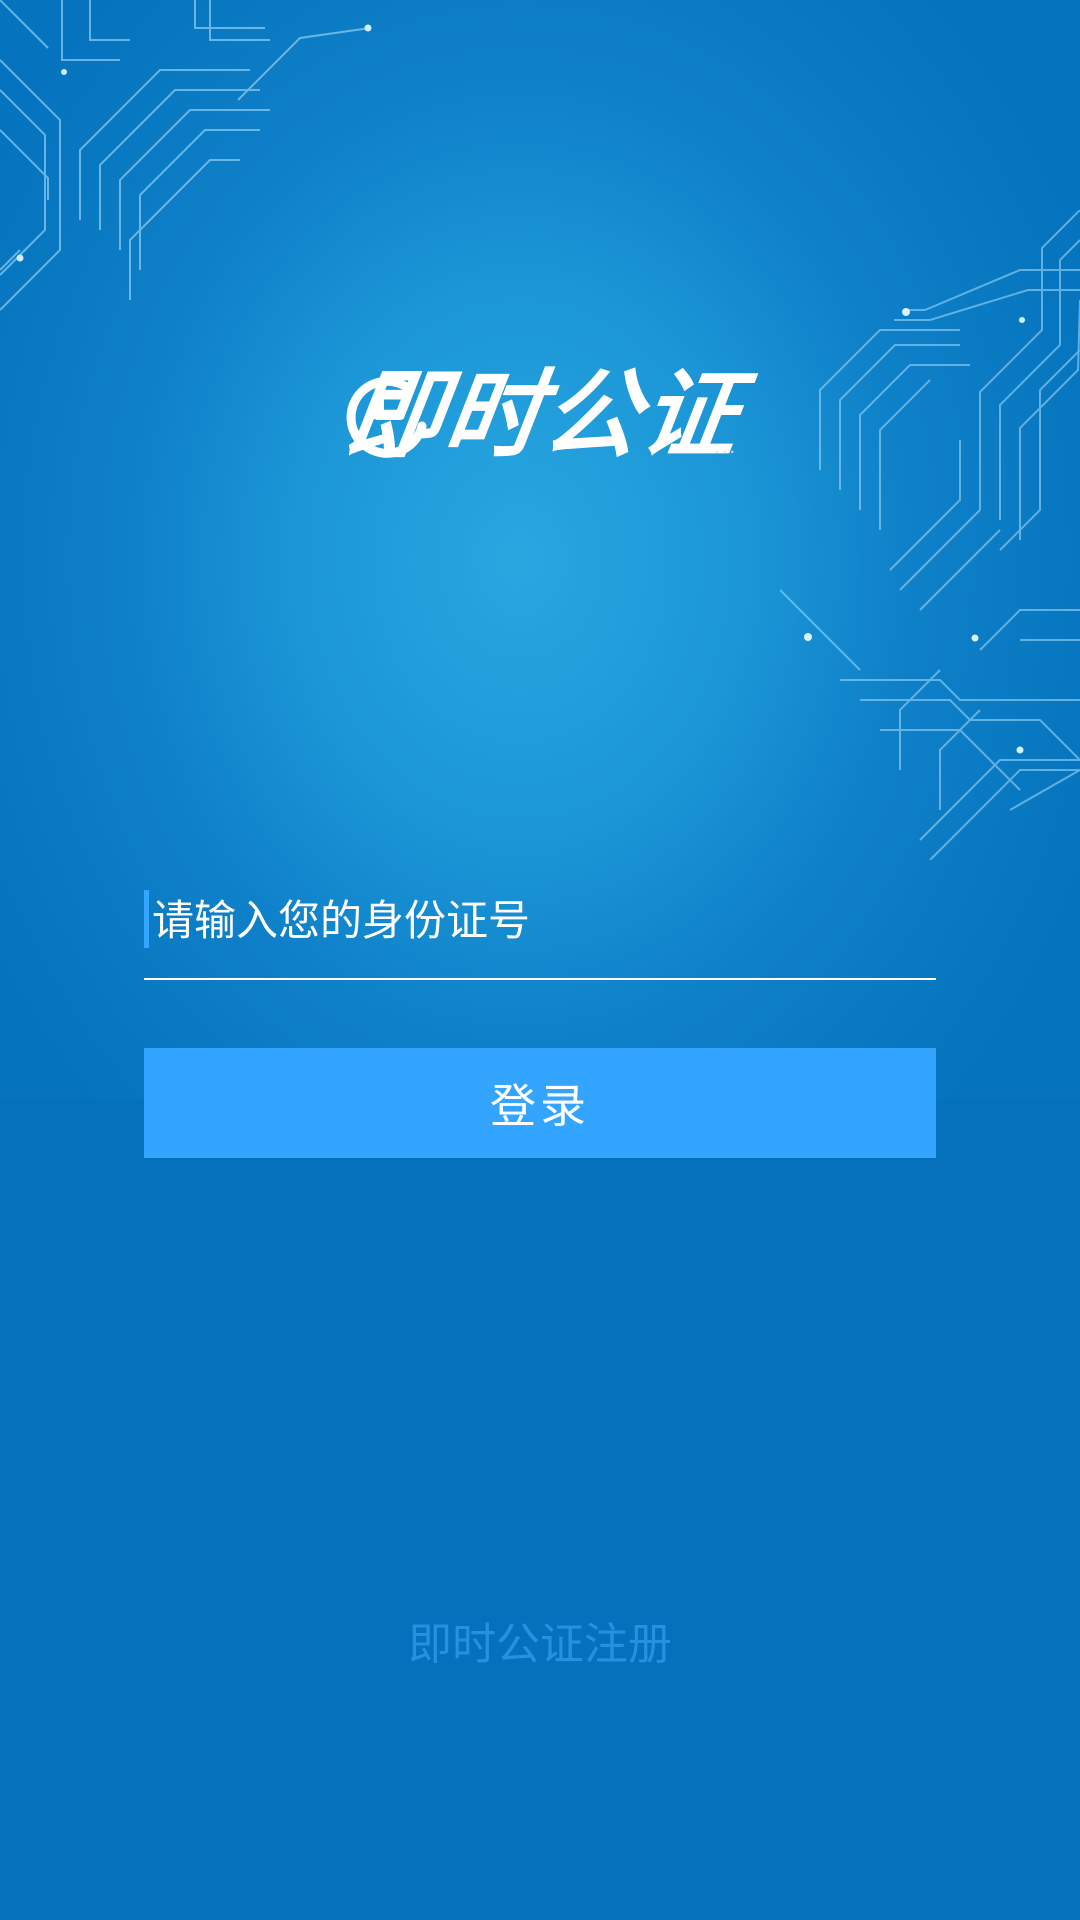 The height and width of the screenshot is (1920, 1080). I want to click on circuit-decoration-top-left, so click(186, 155).